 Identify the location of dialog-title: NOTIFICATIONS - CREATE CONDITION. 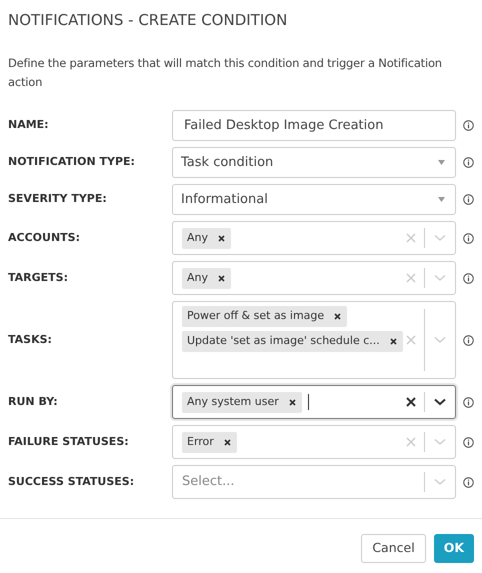
(147, 20).